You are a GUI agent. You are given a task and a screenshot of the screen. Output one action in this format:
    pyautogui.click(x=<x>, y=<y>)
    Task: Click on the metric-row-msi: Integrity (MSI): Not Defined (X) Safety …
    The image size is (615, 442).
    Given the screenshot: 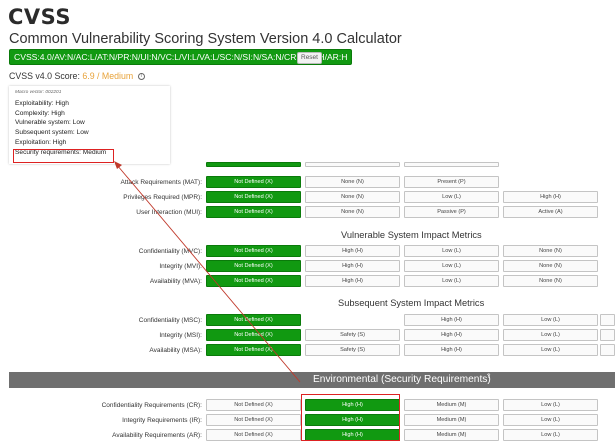 What is the action you would take?
    pyautogui.click(x=307, y=336)
    